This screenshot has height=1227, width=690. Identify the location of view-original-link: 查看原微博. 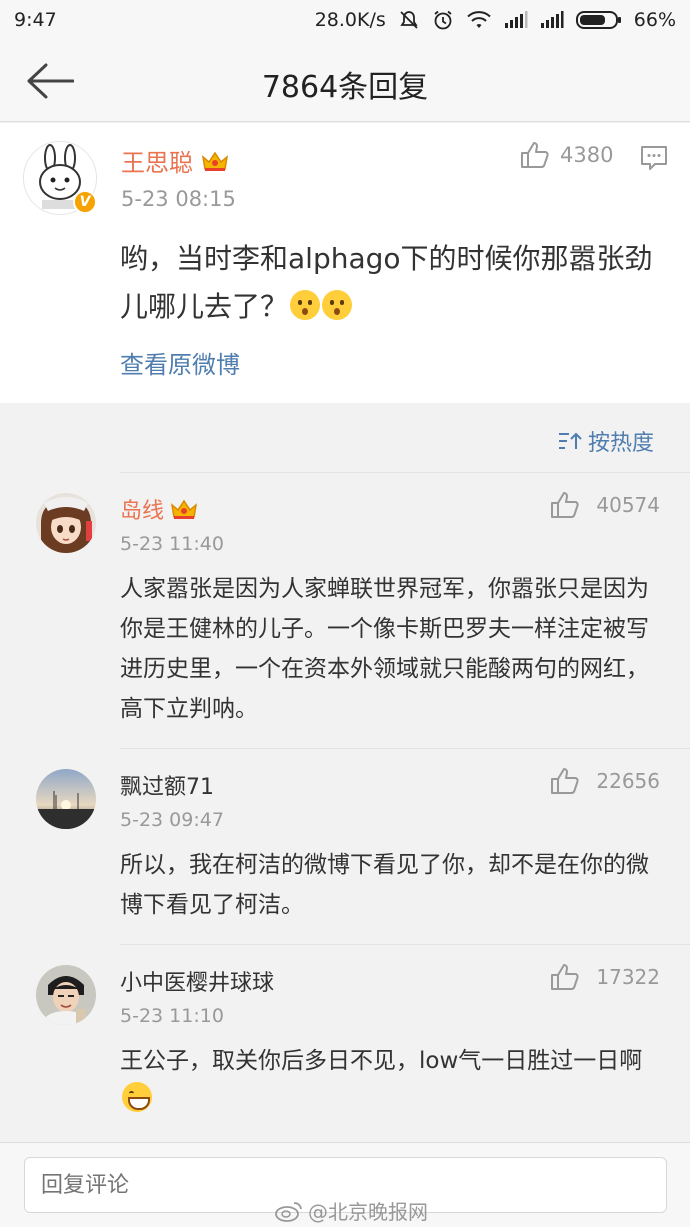
(180, 362).